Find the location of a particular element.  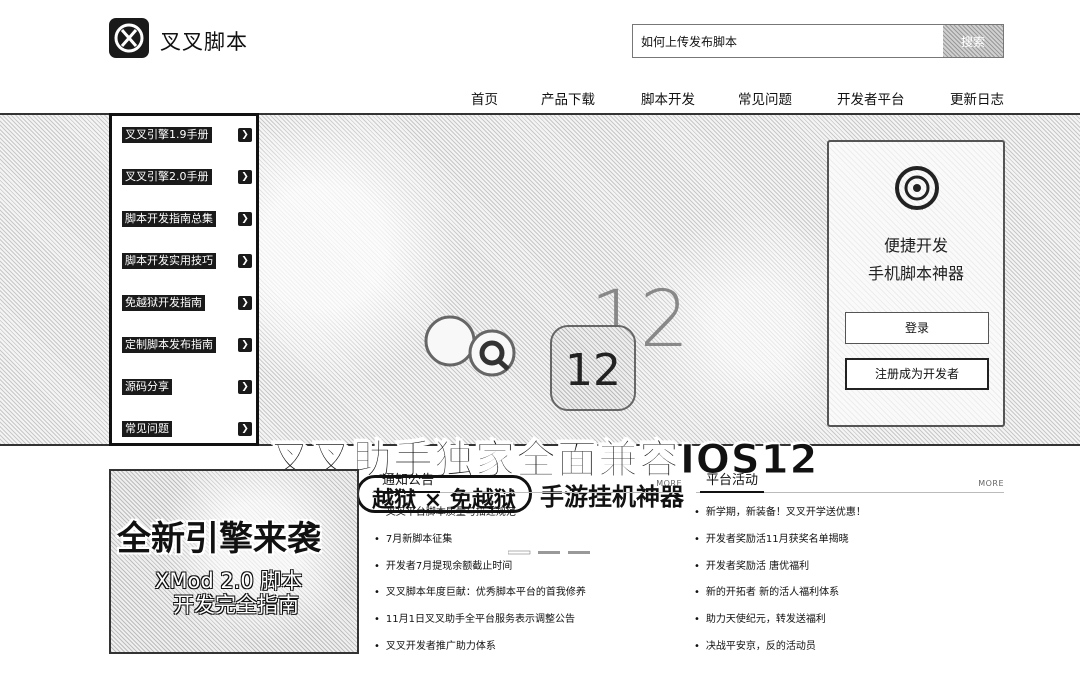

login-card-title-line1: 便捷开发 is located at coordinates (915, 245).